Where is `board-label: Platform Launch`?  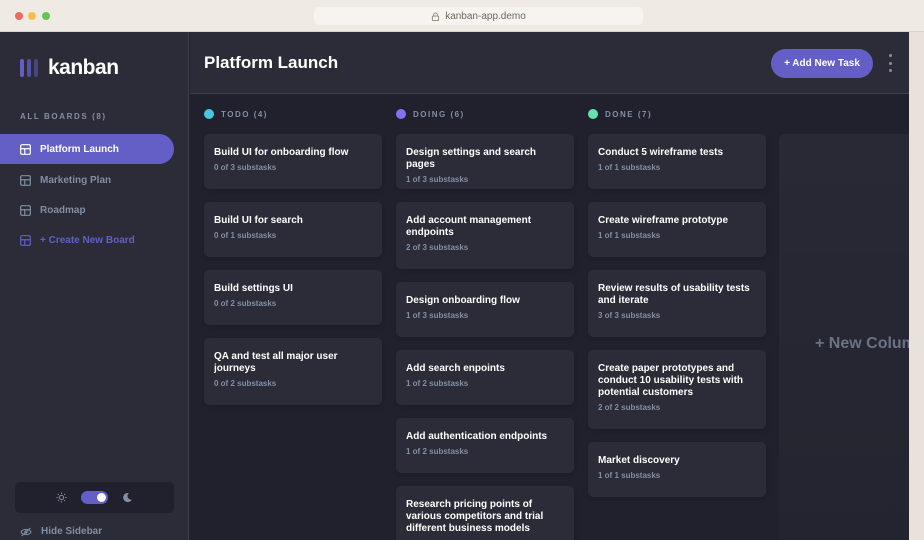
board-label: Platform Launch is located at coordinates (79, 149).